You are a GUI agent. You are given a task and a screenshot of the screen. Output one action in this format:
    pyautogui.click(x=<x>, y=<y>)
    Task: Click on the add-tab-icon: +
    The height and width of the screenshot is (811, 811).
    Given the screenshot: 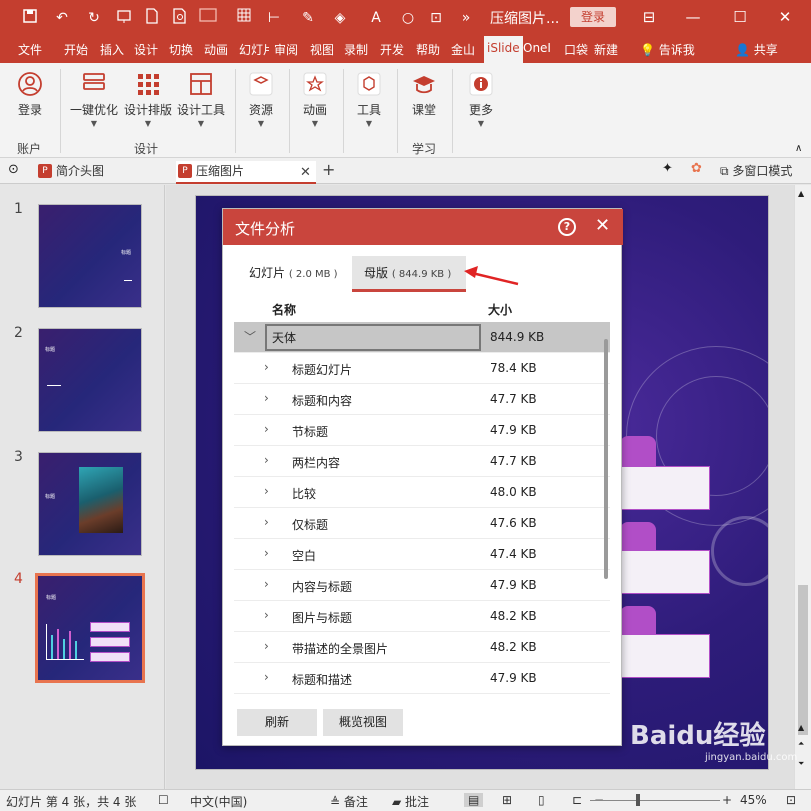 What is the action you would take?
    pyautogui.click(x=328, y=169)
    